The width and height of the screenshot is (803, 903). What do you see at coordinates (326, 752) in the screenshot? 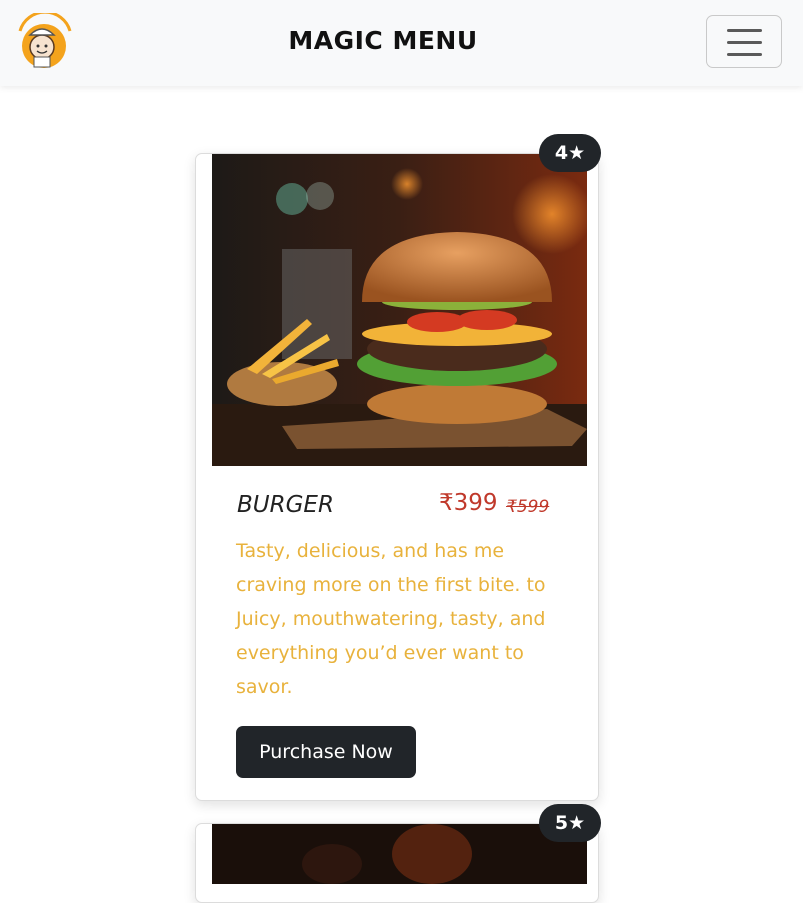
I see `purchase-now-button: Purchase Now` at bounding box center [326, 752].